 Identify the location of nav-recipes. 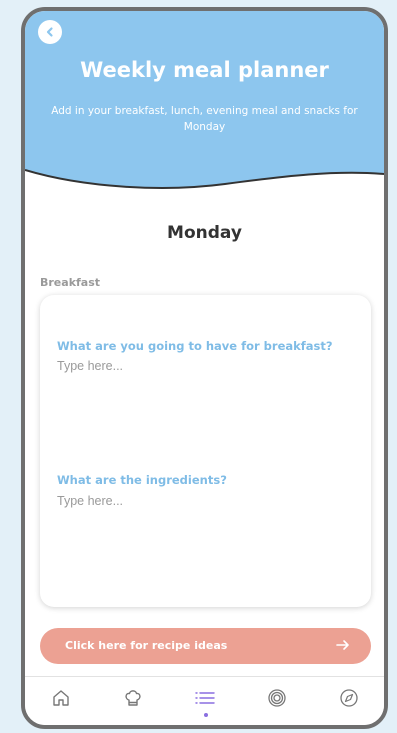
(133, 700).